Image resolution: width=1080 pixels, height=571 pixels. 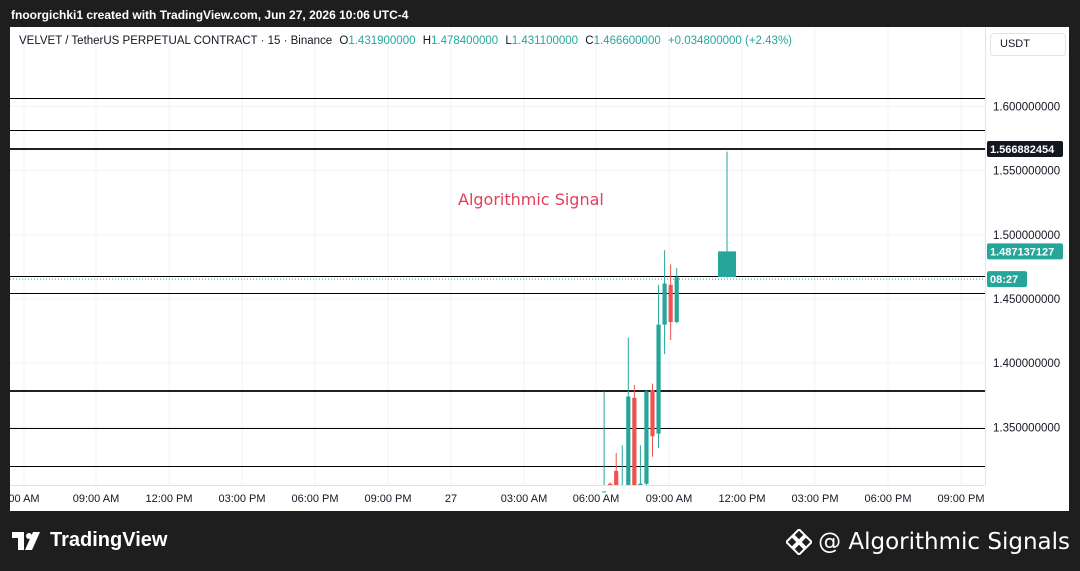 What do you see at coordinates (1004, 280) in the screenshot?
I see `price-tag-label: 08:27` at bounding box center [1004, 280].